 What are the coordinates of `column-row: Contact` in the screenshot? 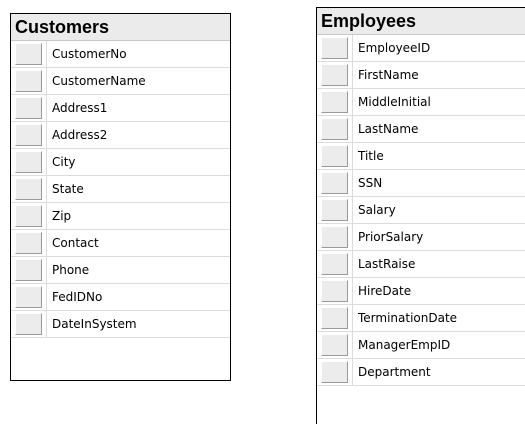 It's located at (120, 243).